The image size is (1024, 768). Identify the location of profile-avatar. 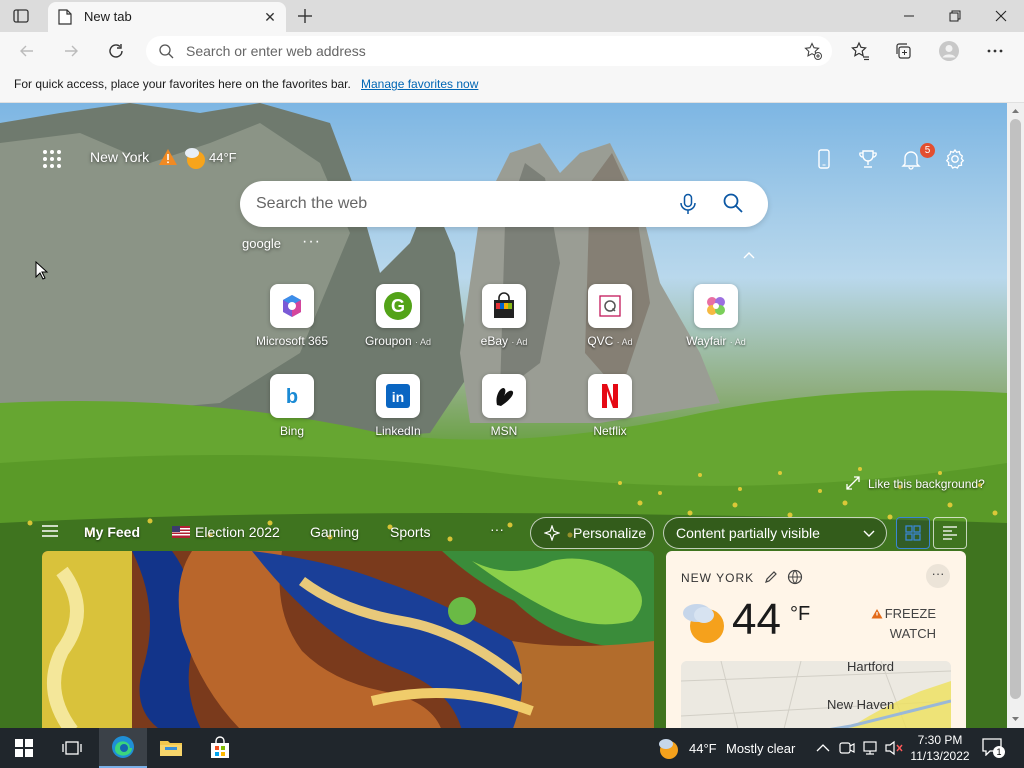
(949, 51).